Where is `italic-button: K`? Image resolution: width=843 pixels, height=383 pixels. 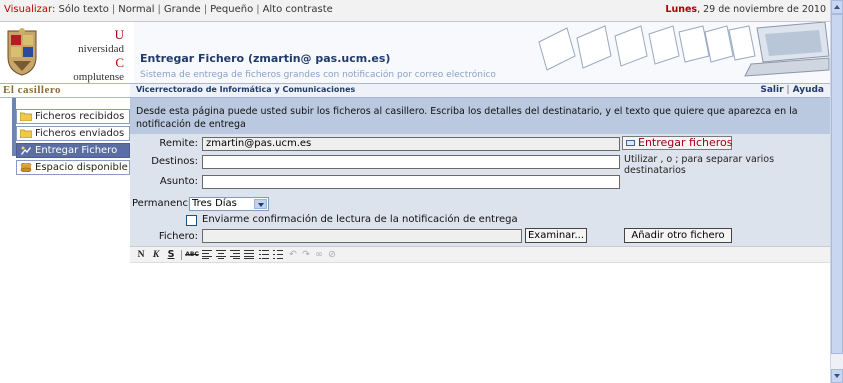
italic-button: K is located at coordinates (156, 255).